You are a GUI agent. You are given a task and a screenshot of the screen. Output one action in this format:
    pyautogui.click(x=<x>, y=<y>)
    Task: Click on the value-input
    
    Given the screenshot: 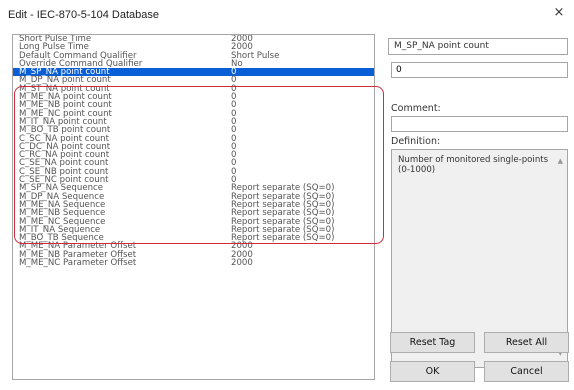 What is the action you would take?
    pyautogui.click(x=479, y=70)
    